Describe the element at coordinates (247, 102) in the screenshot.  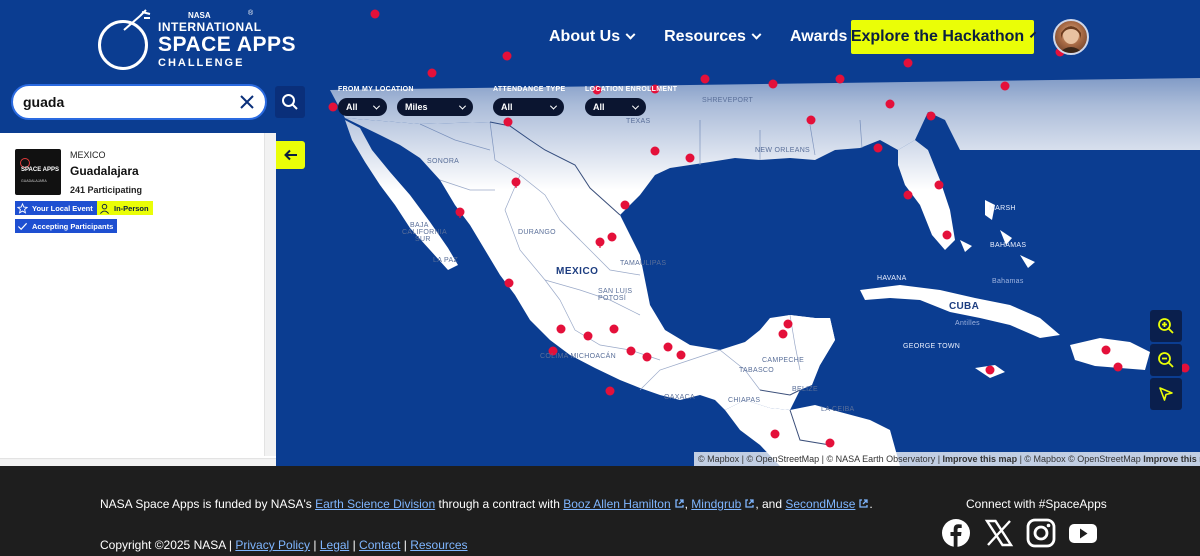
I see `close-icon` at that location.